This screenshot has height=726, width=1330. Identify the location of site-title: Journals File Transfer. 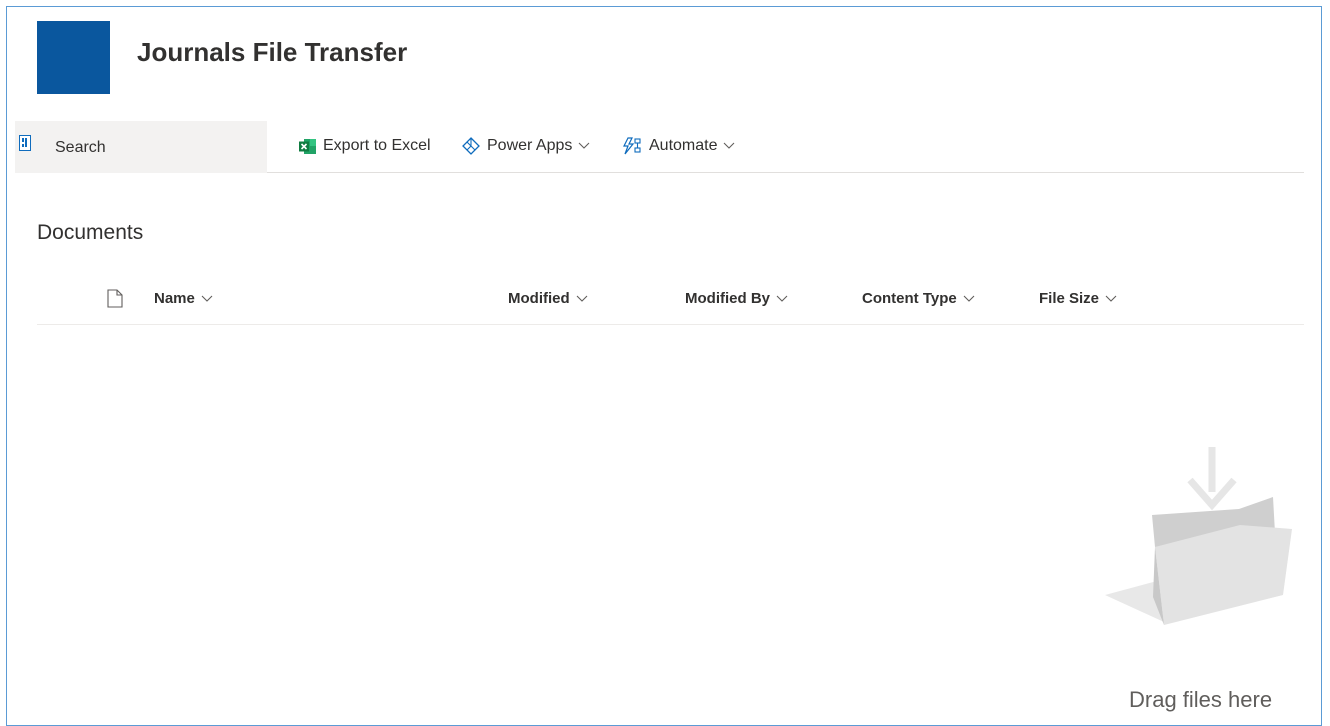
(272, 52).